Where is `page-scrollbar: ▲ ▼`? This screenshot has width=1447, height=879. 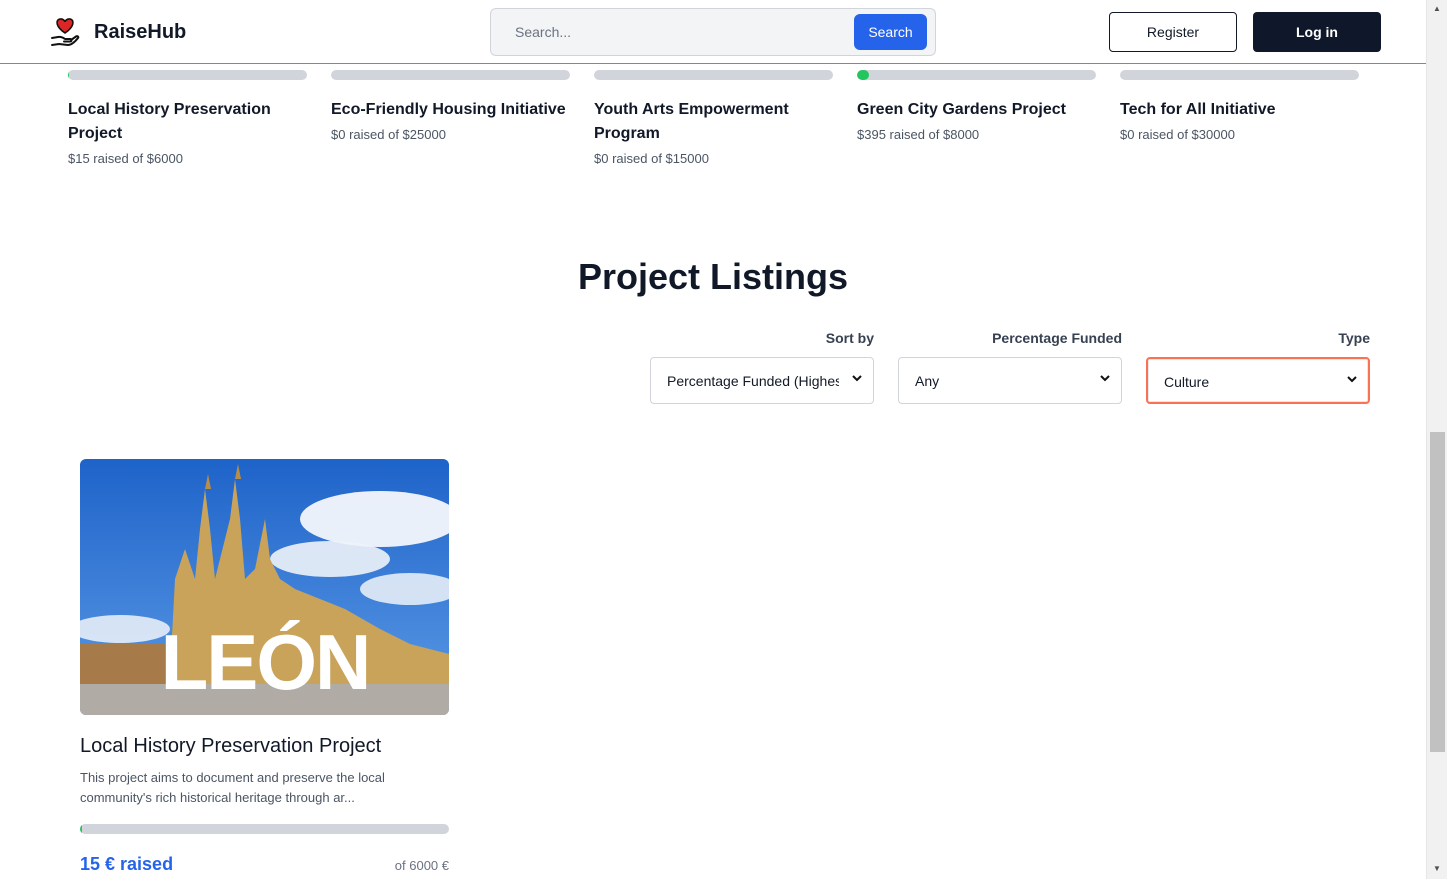
page-scrollbar: ▲ ▼ is located at coordinates (1436, 439).